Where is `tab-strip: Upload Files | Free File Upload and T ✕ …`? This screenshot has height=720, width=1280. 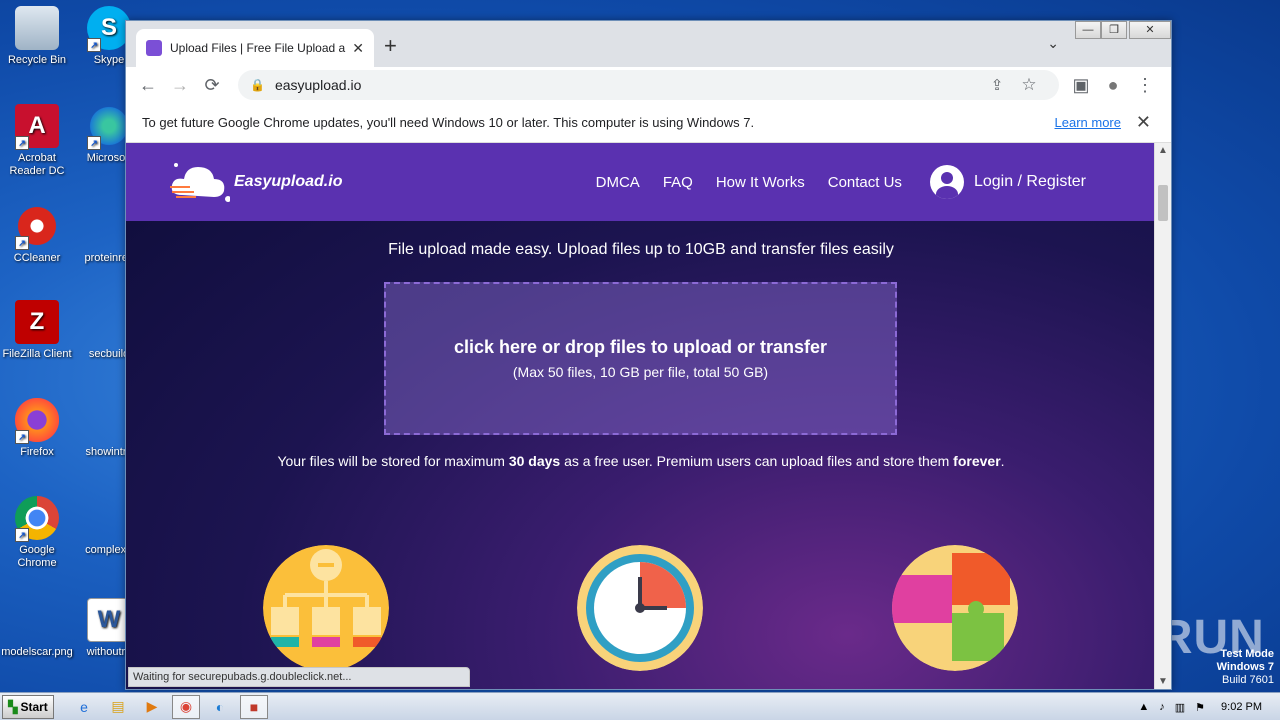
tab-strip: Upload Files | Free File Upload and T ✕ … is located at coordinates (648, 44).